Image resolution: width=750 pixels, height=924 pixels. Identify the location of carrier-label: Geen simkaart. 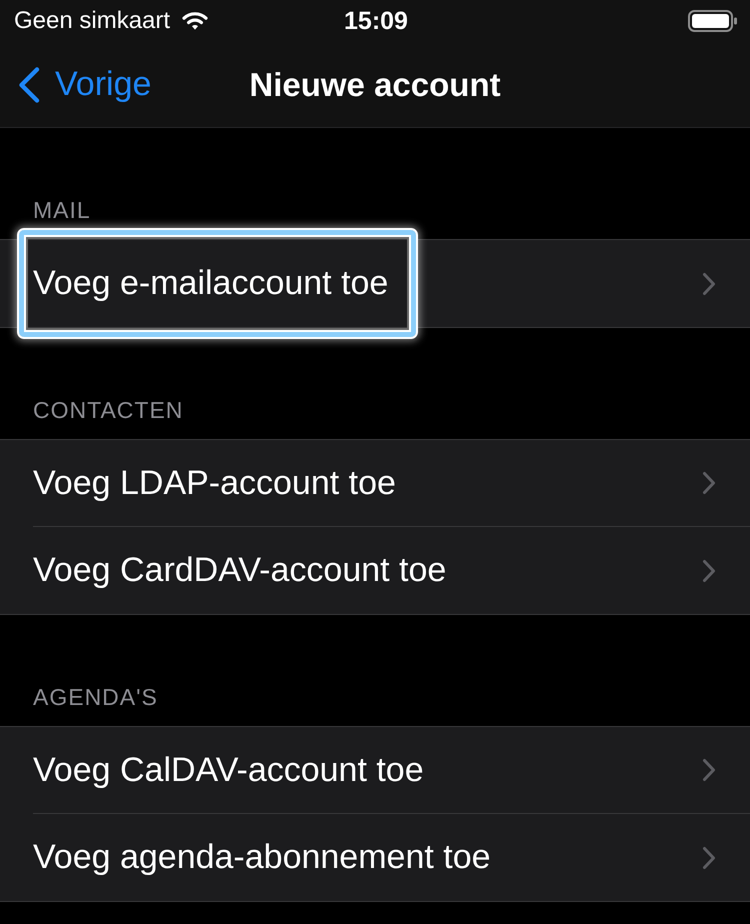
(92, 21).